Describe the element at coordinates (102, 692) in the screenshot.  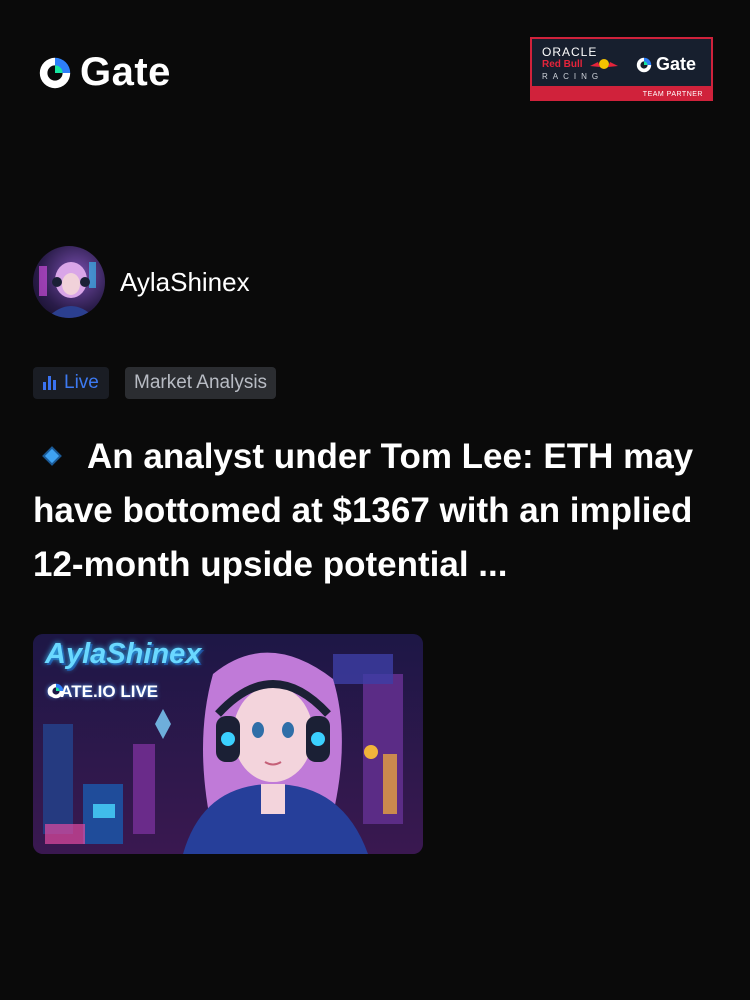
I see `thumbnail-live-label: GATE.IO LIVE` at that location.